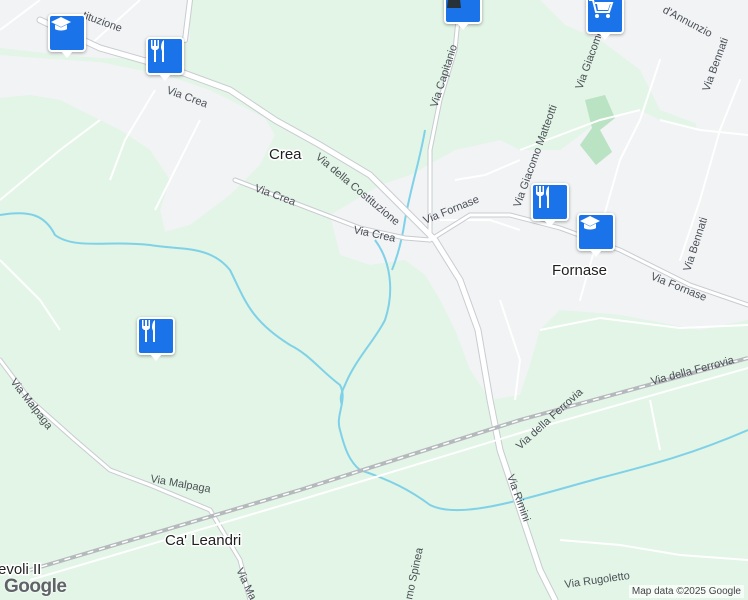 This screenshot has width=748, height=600. I want to click on restaurant-marker-fornase, so click(550, 205).